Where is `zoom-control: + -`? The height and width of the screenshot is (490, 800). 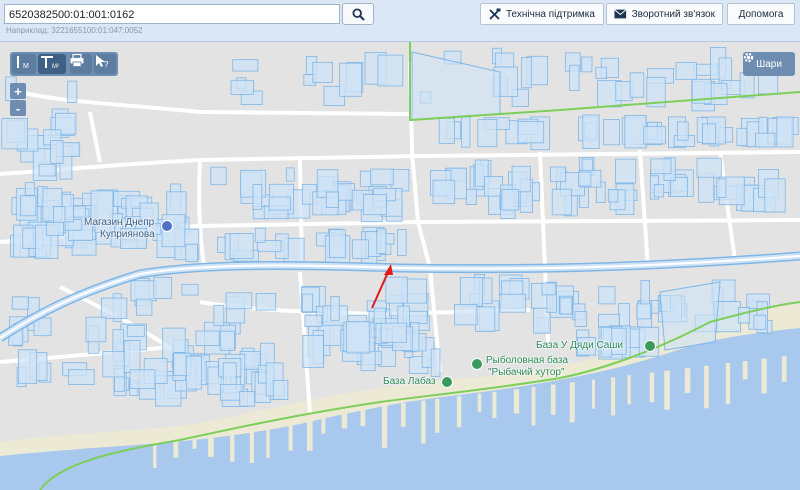
zoom-control: + - is located at coordinates (18, 100).